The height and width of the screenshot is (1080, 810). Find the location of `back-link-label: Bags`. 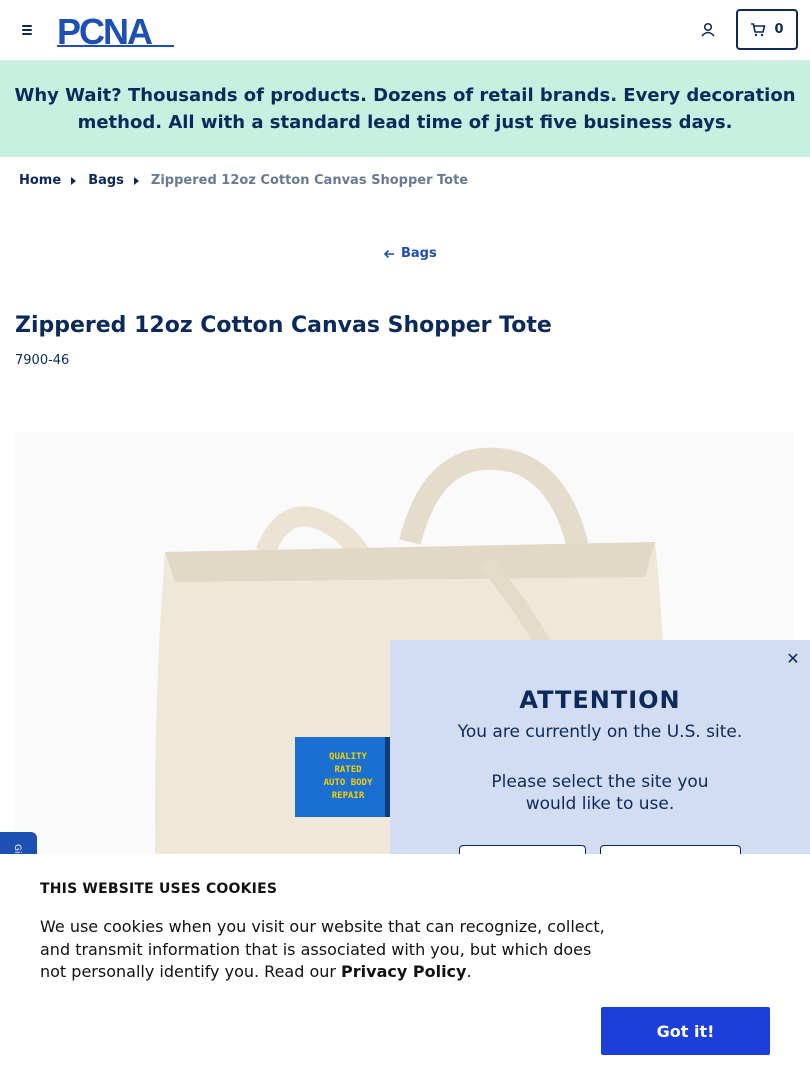

back-link-label: Bags is located at coordinates (419, 253).